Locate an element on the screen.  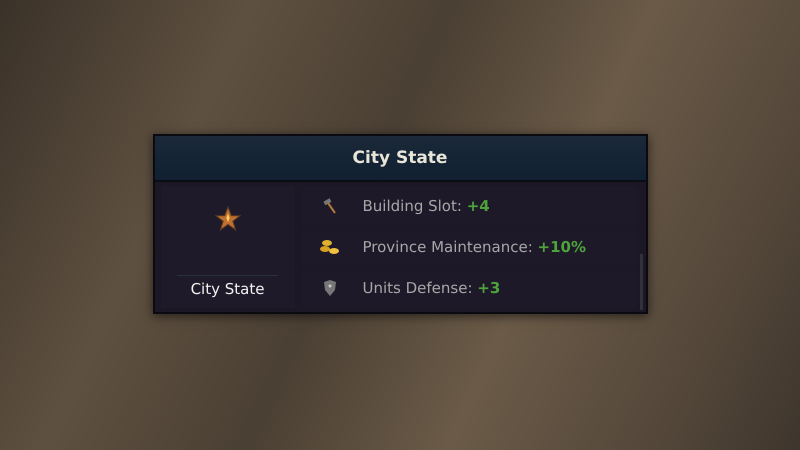
effect-text: Units Defense: +3 is located at coordinates (431, 287).